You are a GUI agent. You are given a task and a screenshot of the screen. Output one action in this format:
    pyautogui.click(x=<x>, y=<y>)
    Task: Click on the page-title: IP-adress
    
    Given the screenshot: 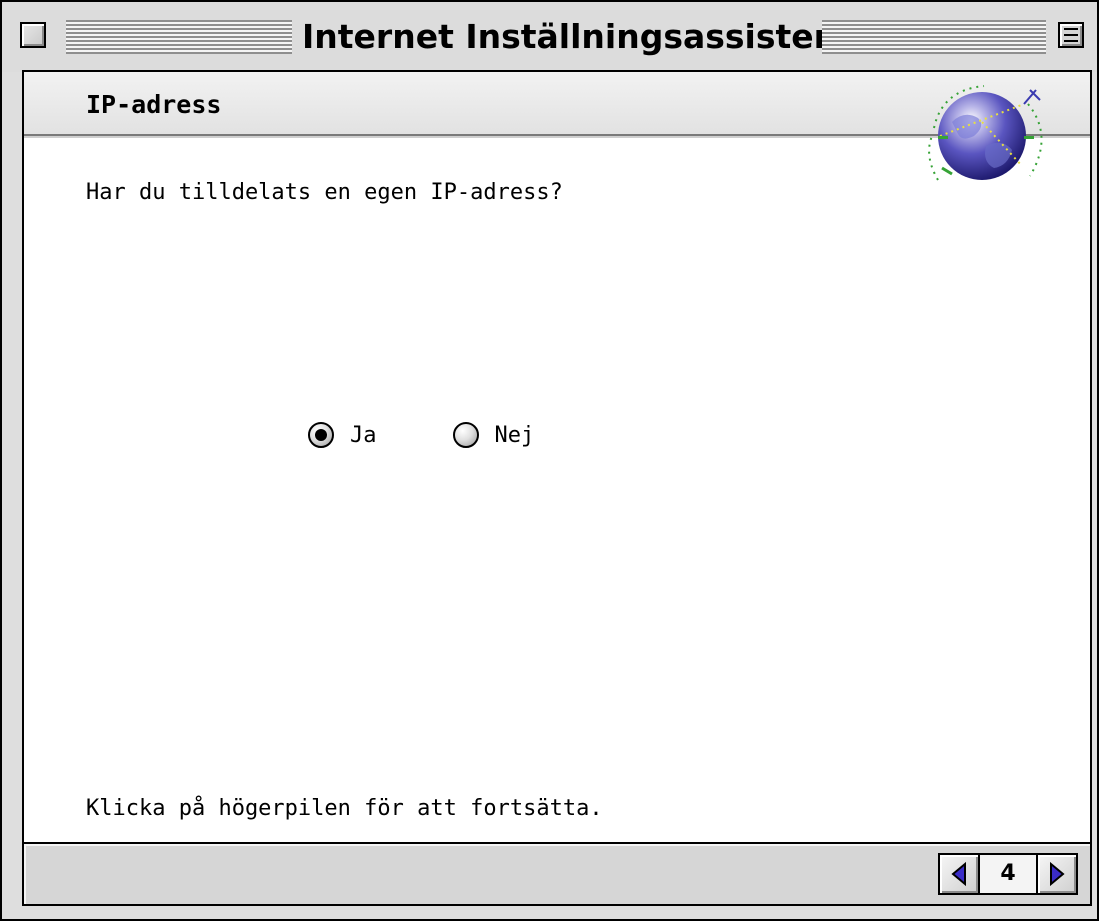 What is the action you would take?
    pyautogui.click(x=154, y=104)
    